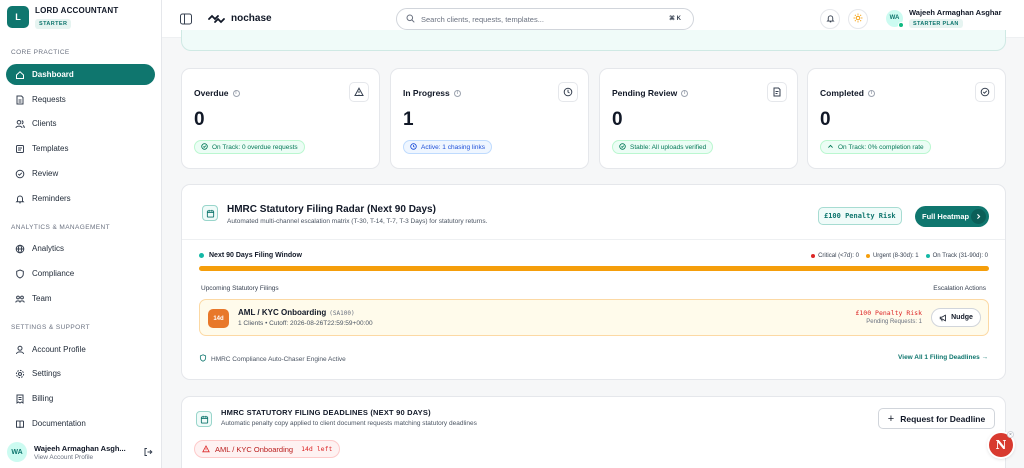  Describe the element at coordinates (296, 312) in the screenshot. I see `filing-name: AML / KYC Onboarding (SA100)` at that location.